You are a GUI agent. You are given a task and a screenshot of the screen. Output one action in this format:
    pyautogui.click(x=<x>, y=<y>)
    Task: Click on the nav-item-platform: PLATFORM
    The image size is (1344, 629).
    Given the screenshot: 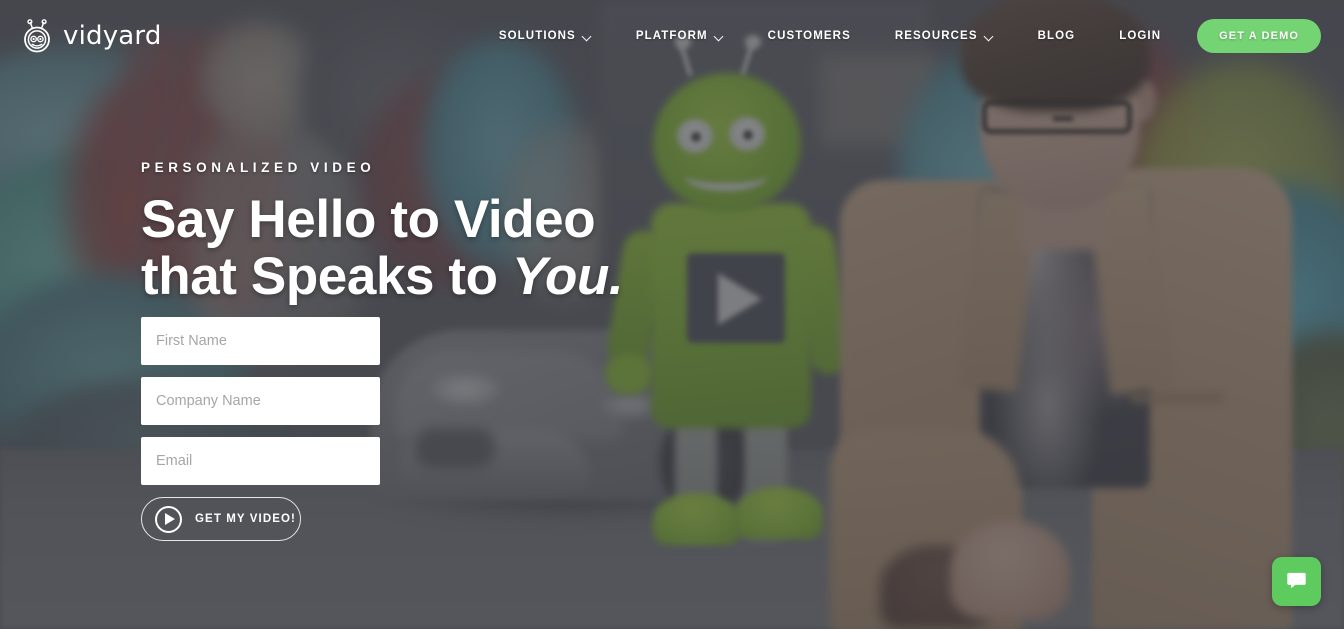 What is the action you would take?
    pyautogui.click(x=680, y=36)
    